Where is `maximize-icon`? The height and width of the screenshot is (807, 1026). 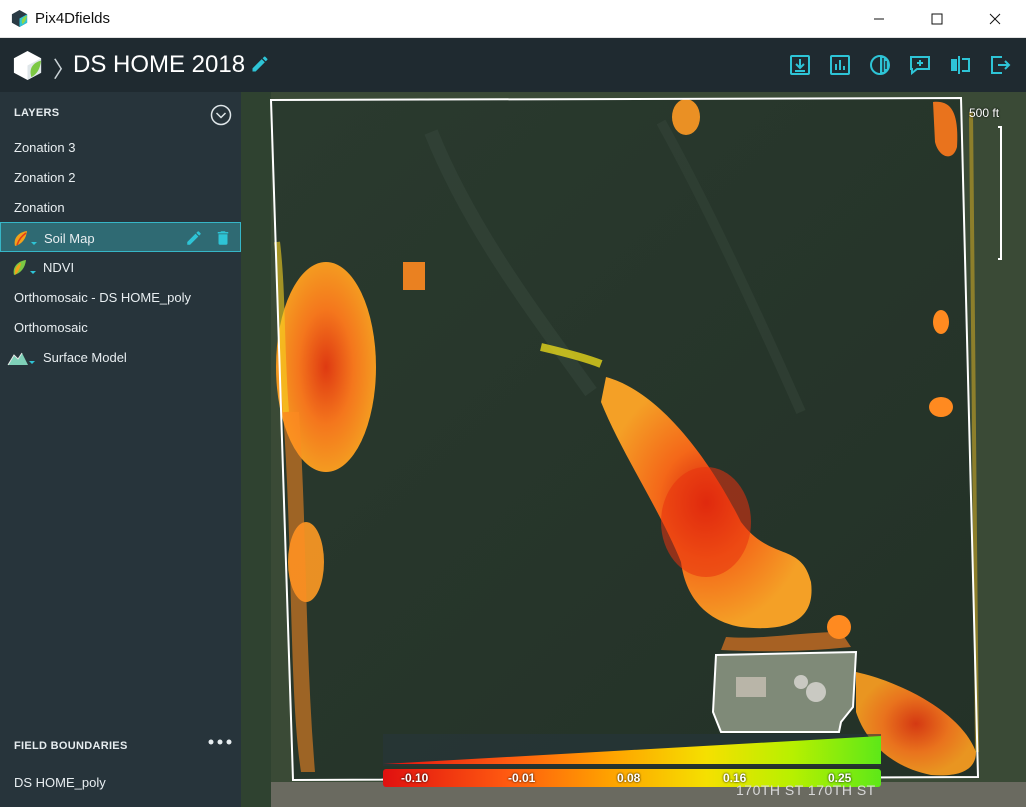
maximize-icon is located at coordinates (937, 19).